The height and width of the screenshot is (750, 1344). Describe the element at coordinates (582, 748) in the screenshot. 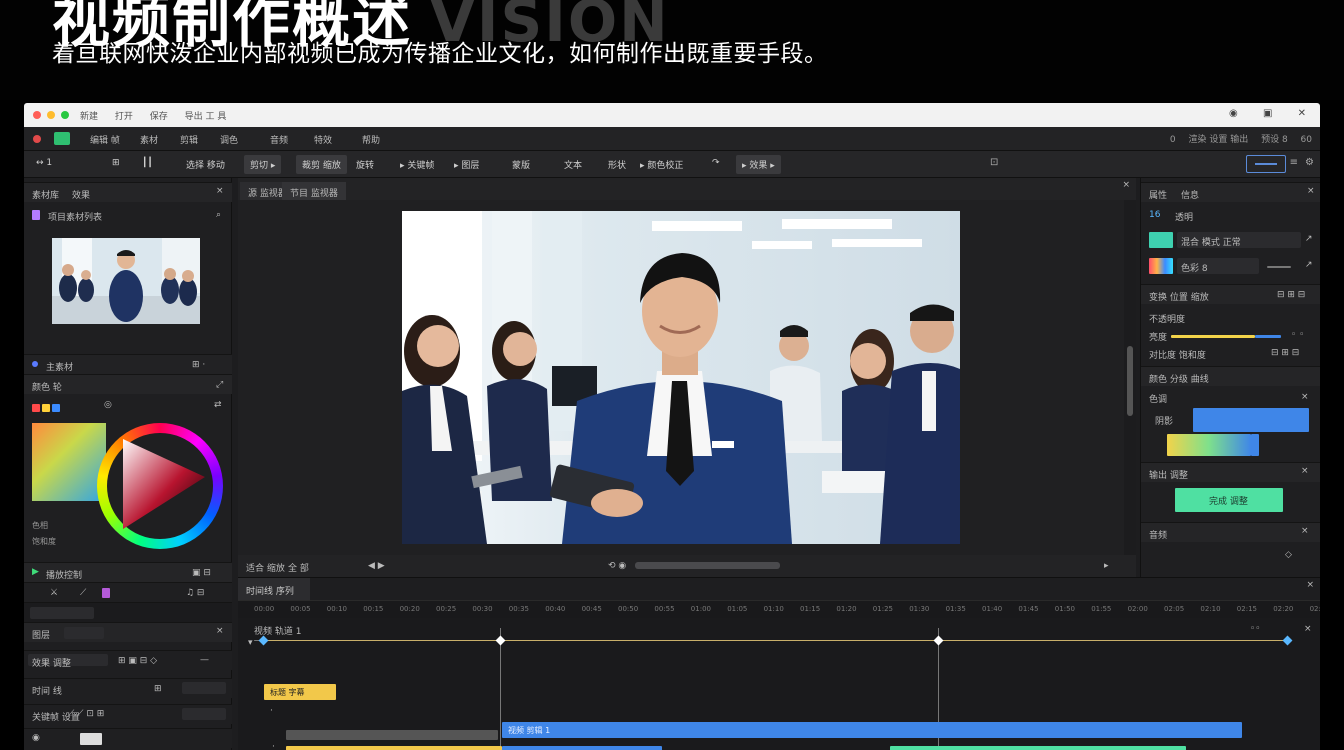

I see `audio-clip-blue` at that location.